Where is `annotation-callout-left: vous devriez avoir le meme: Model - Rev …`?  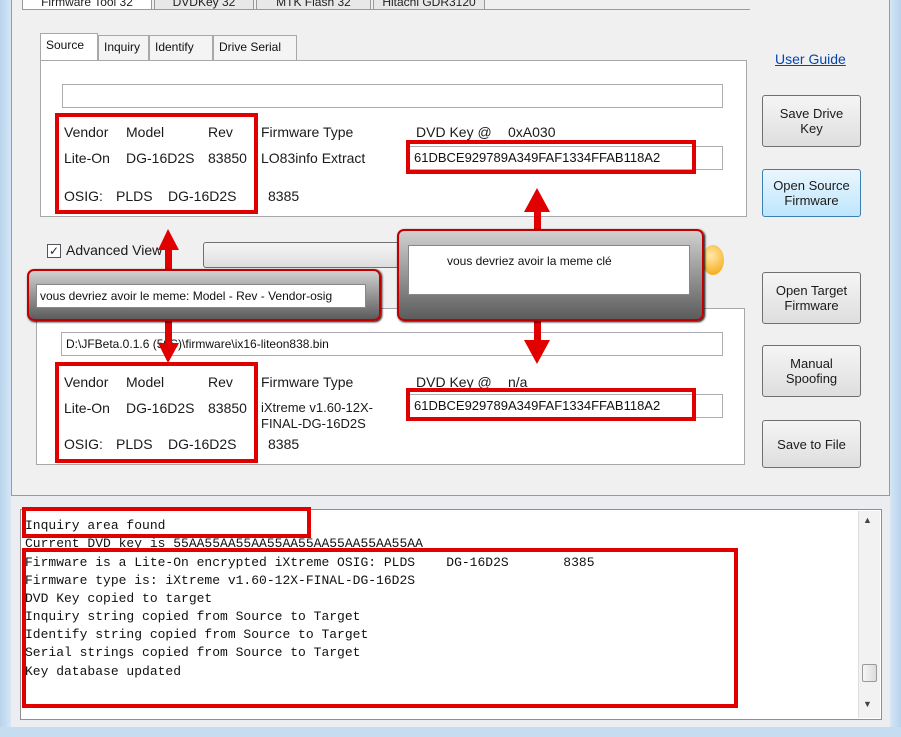 annotation-callout-left: vous devriez avoir le meme: Model - Rev … is located at coordinates (204, 295).